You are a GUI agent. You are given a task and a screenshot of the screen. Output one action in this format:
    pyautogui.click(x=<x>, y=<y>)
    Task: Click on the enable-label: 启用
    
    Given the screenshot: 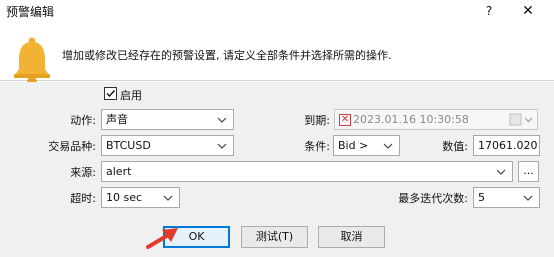 What is the action you would take?
    pyautogui.click(x=131, y=95)
    